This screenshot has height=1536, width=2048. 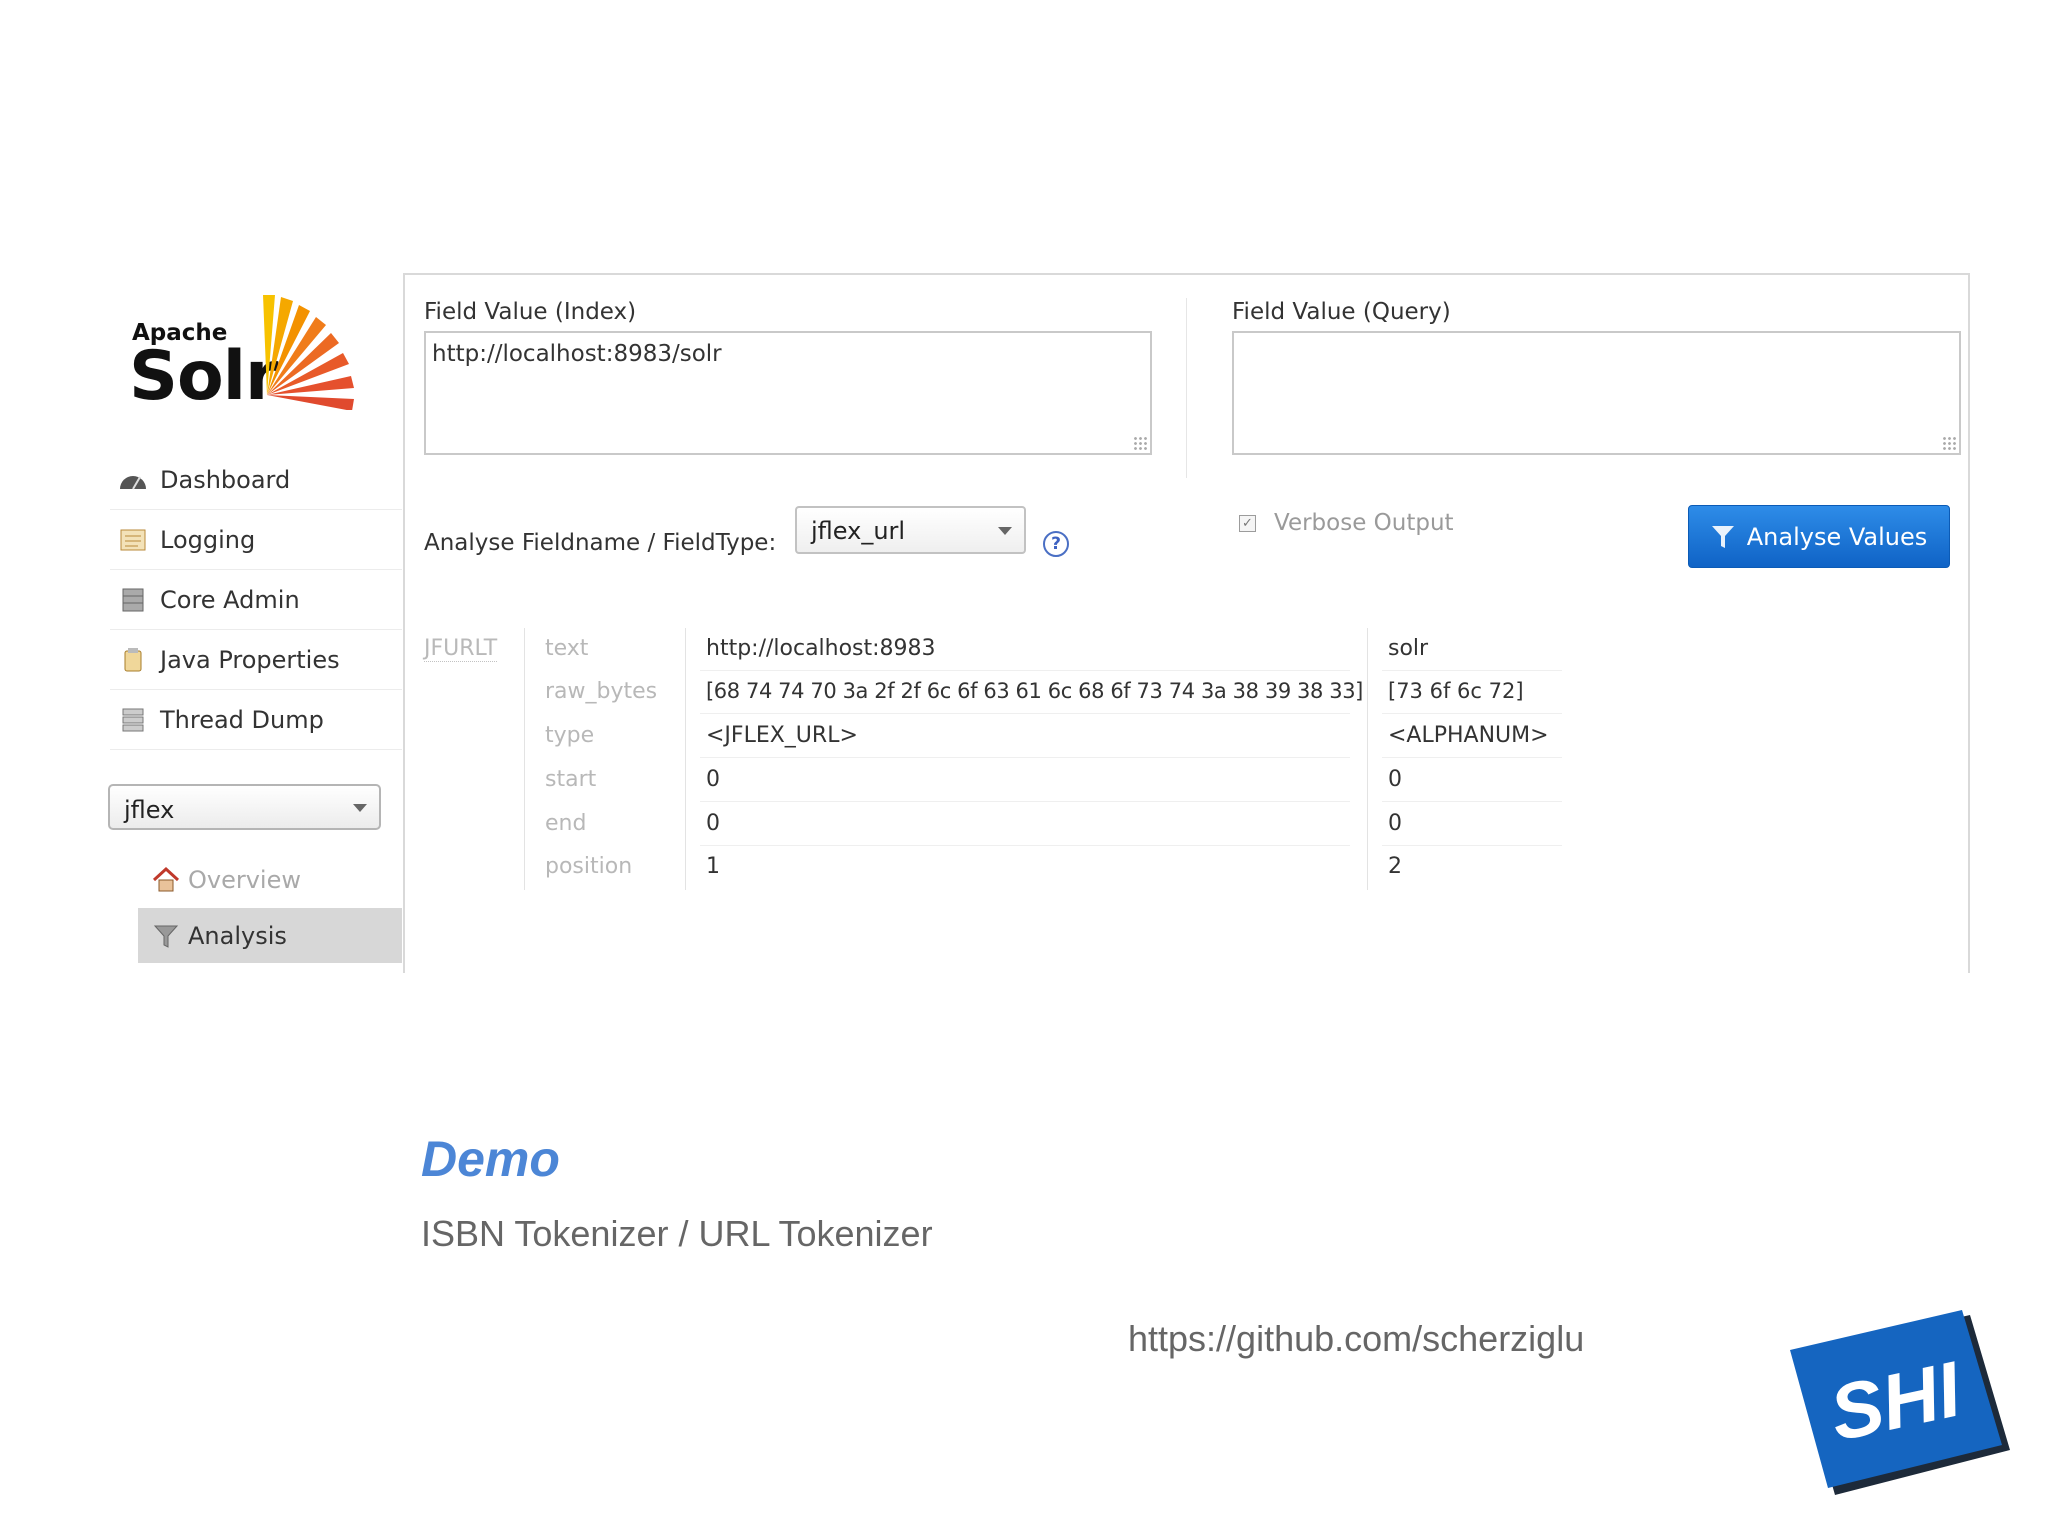 I want to click on nav-item-label: Logging, so click(x=208, y=539).